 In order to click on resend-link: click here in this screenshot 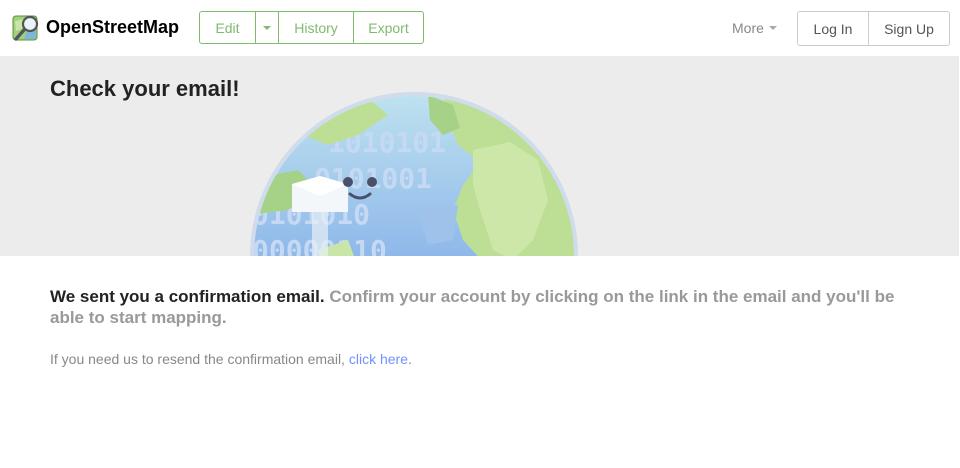, I will do `click(378, 359)`.